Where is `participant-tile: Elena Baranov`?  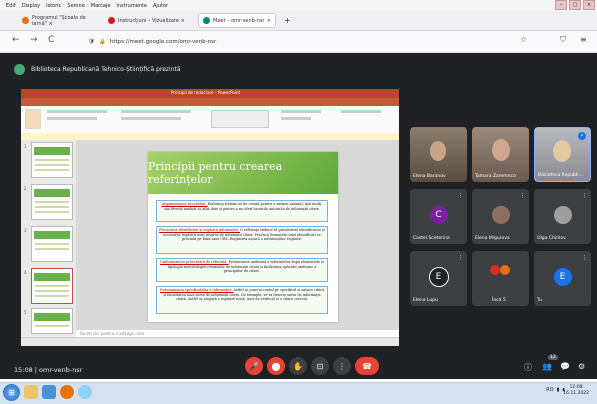
participant-tile: Elena Baranov is located at coordinates (438, 154).